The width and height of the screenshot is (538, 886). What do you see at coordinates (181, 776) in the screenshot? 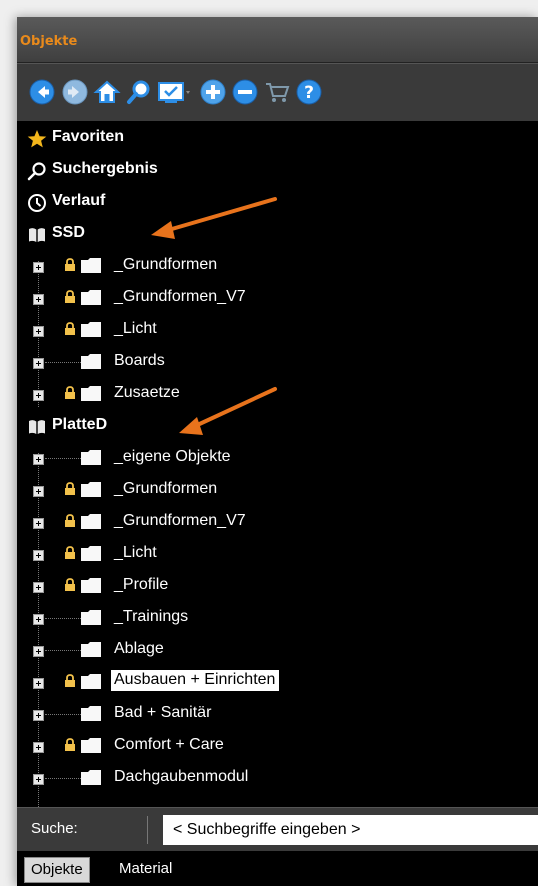
I see `tree-item-label: Dachgaubenmodul` at bounding box center [181, 776].